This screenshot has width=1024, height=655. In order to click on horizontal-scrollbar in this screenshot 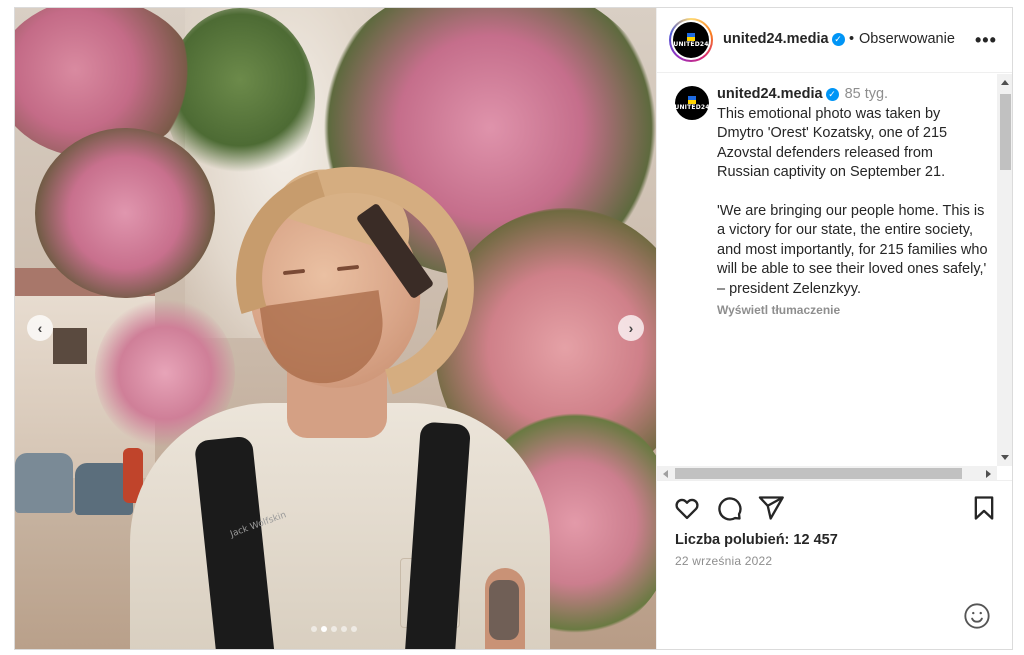, I will do `click(827, 473)`.